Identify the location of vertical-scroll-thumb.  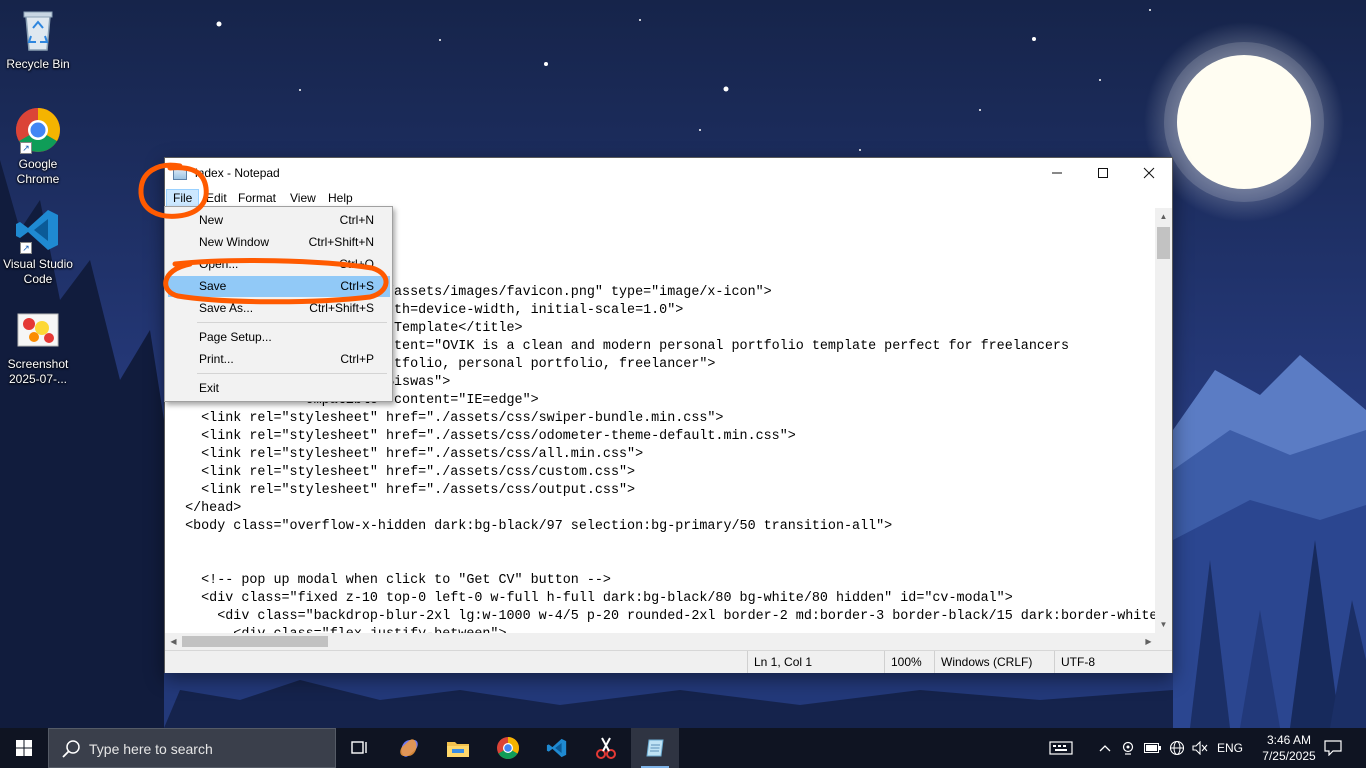
(1163, 243).